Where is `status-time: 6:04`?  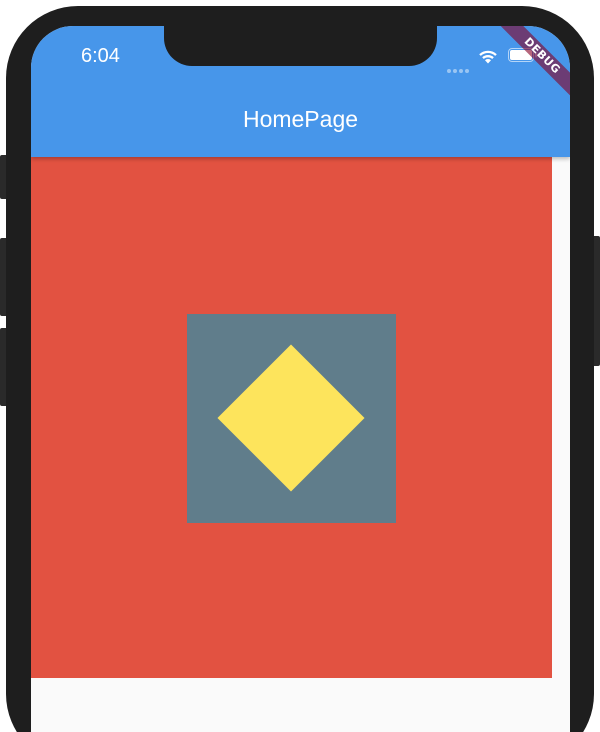 status-time: 6:04 is located at coordinates (100, 56).